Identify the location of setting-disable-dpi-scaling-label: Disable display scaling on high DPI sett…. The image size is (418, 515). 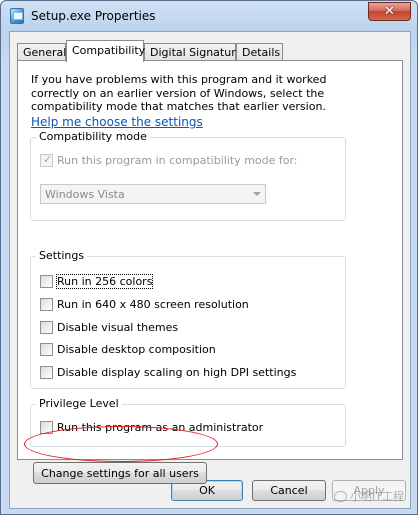
(177, 372).